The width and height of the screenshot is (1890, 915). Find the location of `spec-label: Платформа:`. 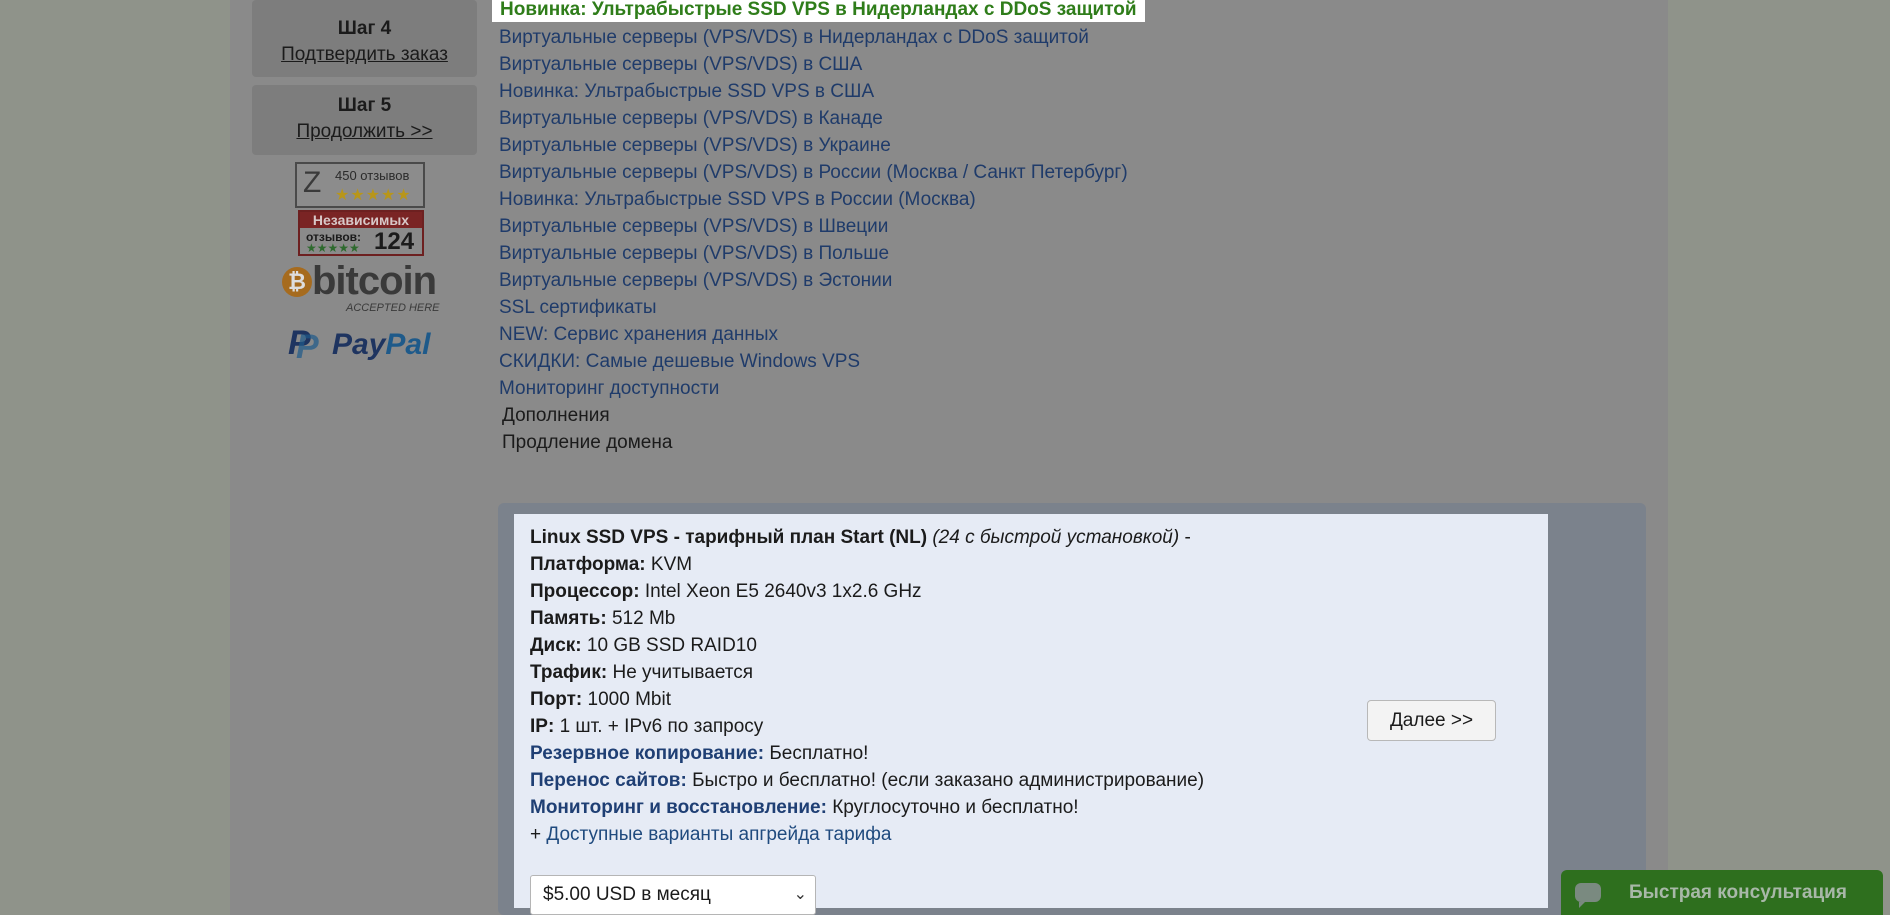

spec-label: Платформа: is located at coordinates (588, 564).